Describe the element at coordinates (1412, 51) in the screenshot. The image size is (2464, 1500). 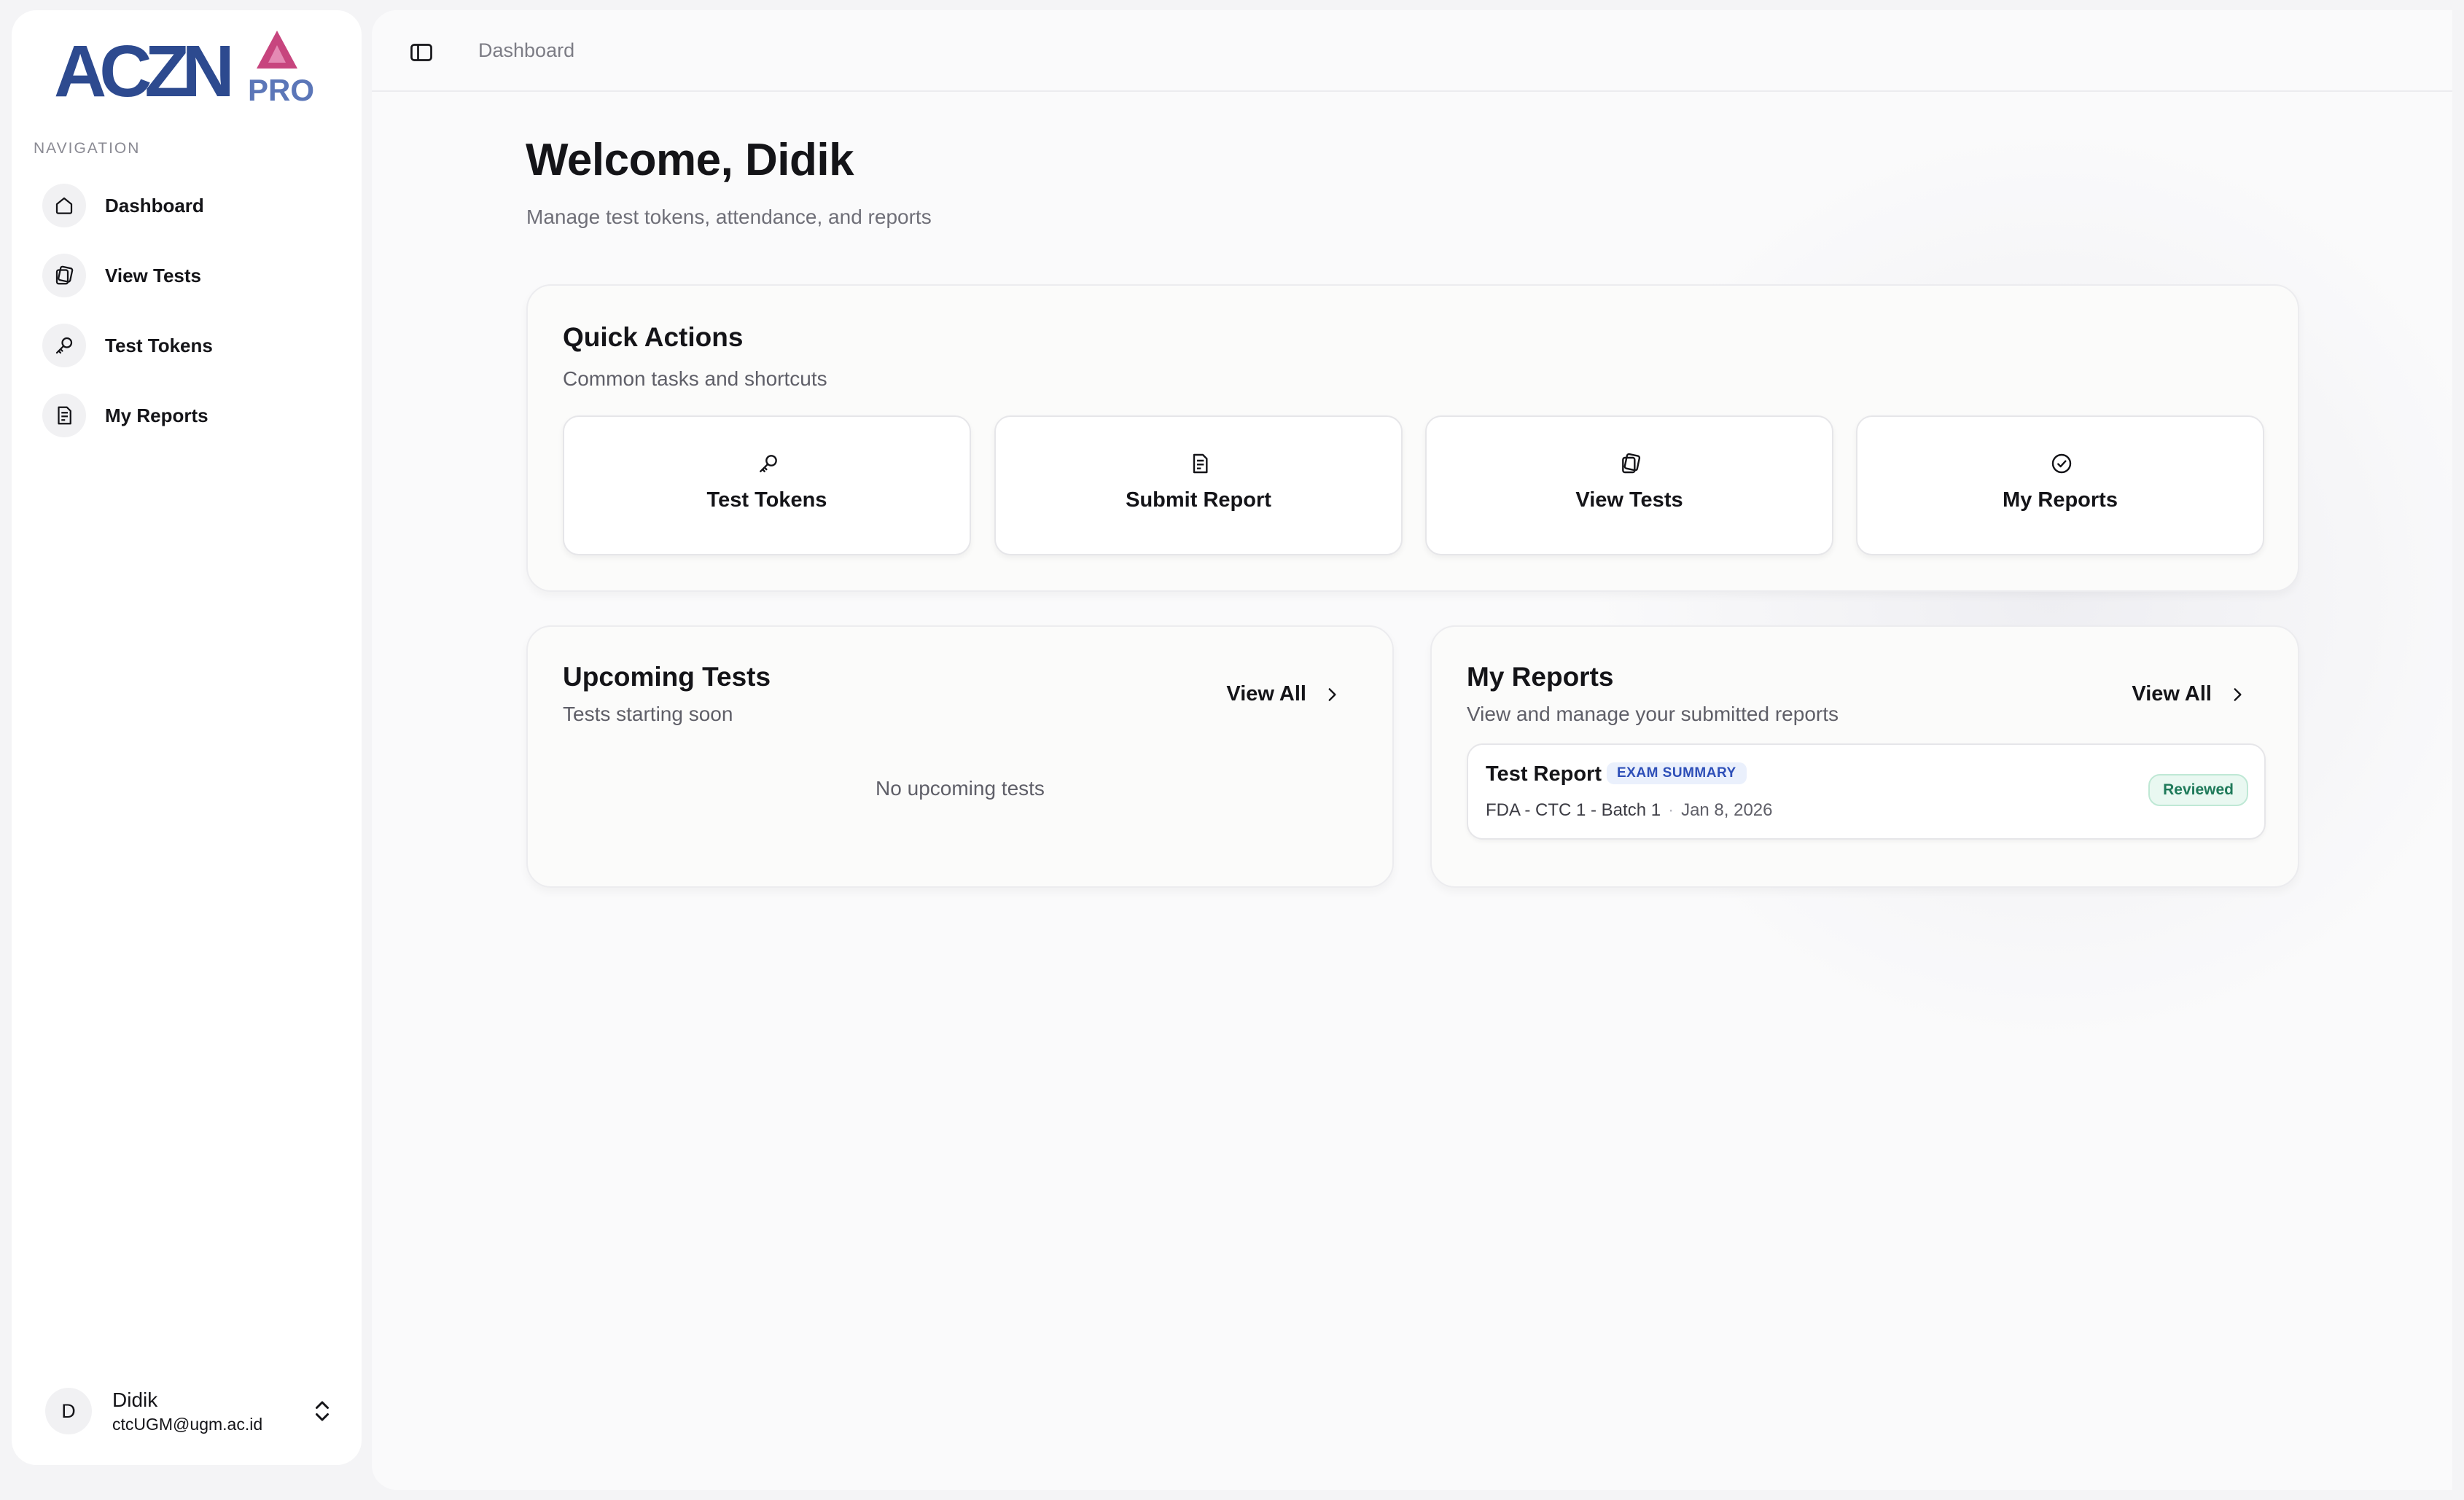
I see `top-bar: Dashboard` at that location.